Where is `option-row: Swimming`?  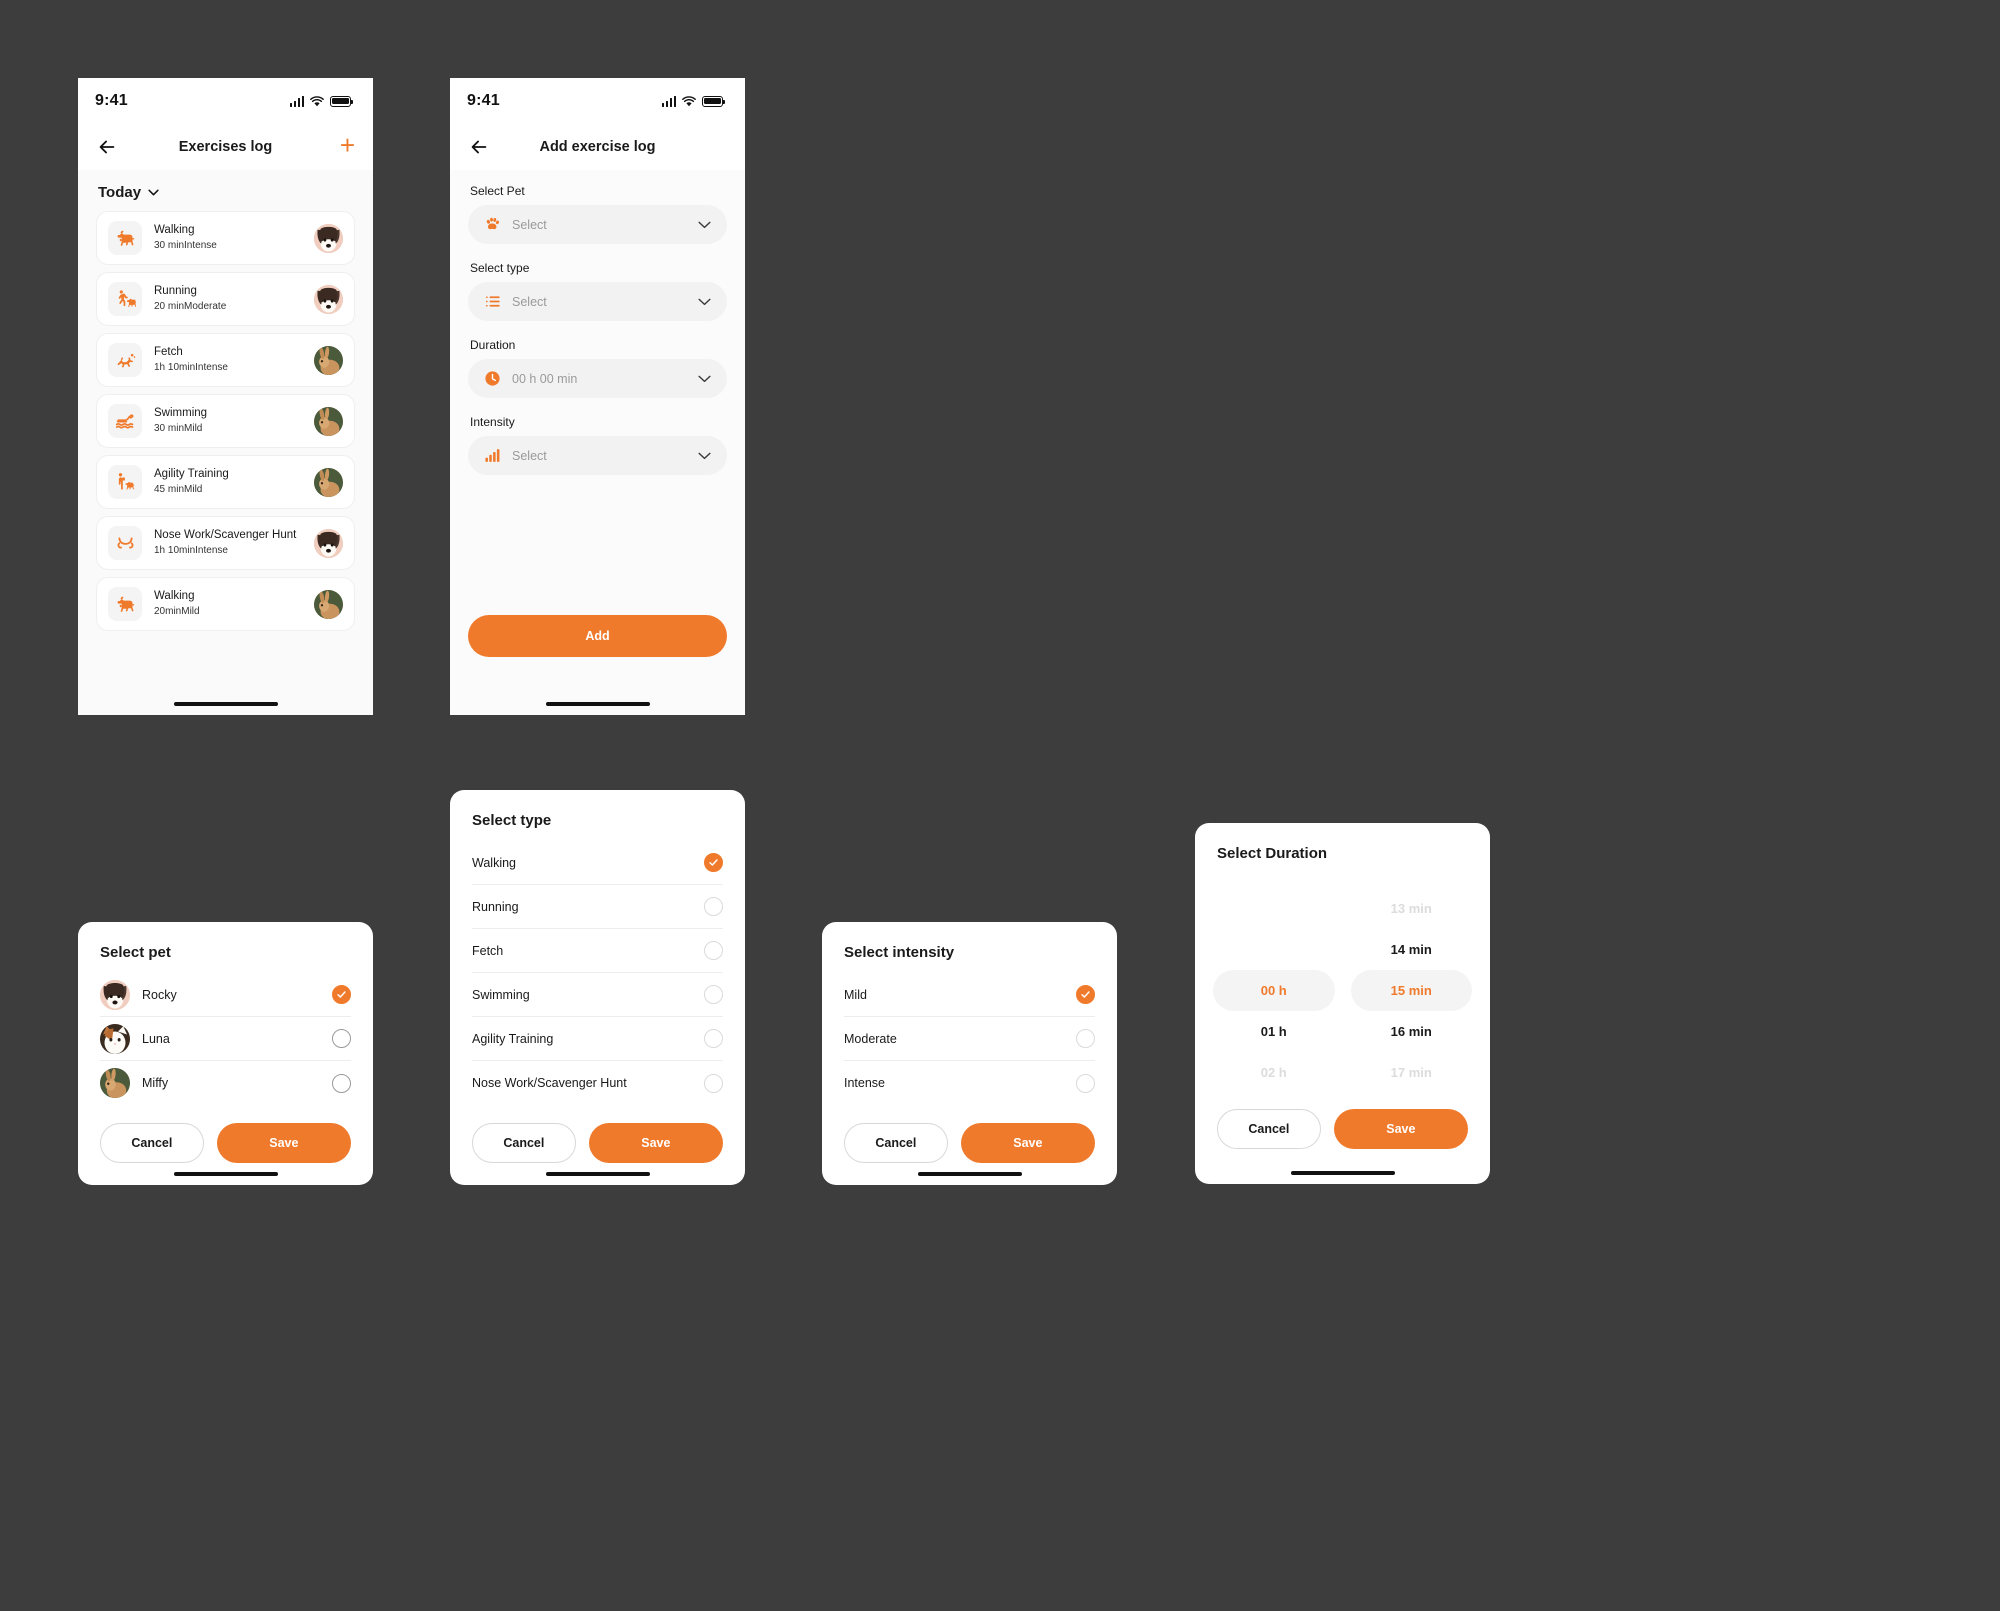
option-row: Swimming is located at coordinates (597, 995).